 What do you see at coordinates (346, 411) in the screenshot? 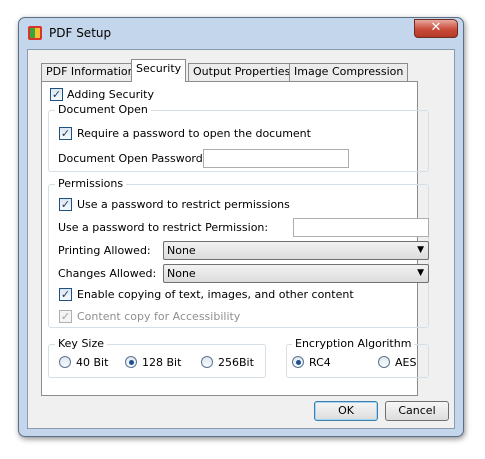
I see `ok-button: OK` at bounding box center [346, 411].